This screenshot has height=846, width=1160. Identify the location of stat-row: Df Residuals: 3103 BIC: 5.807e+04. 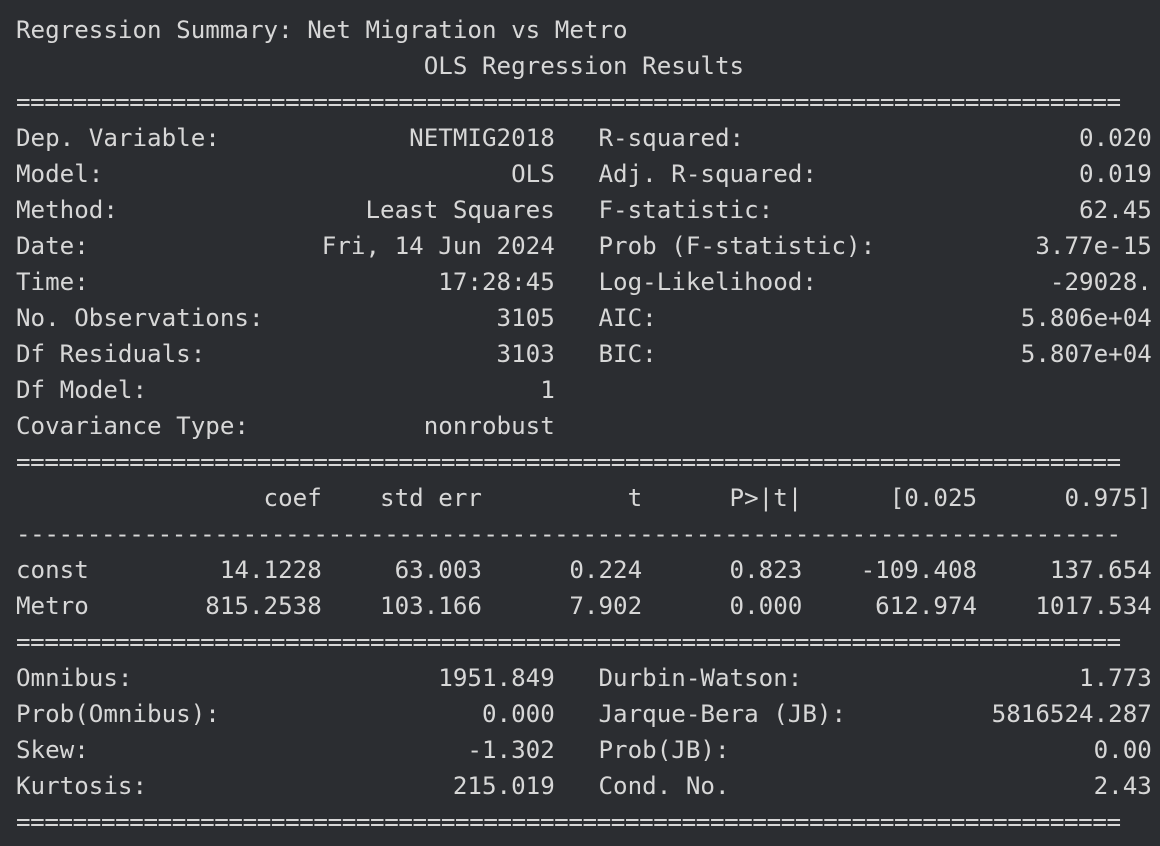
(584, 354).